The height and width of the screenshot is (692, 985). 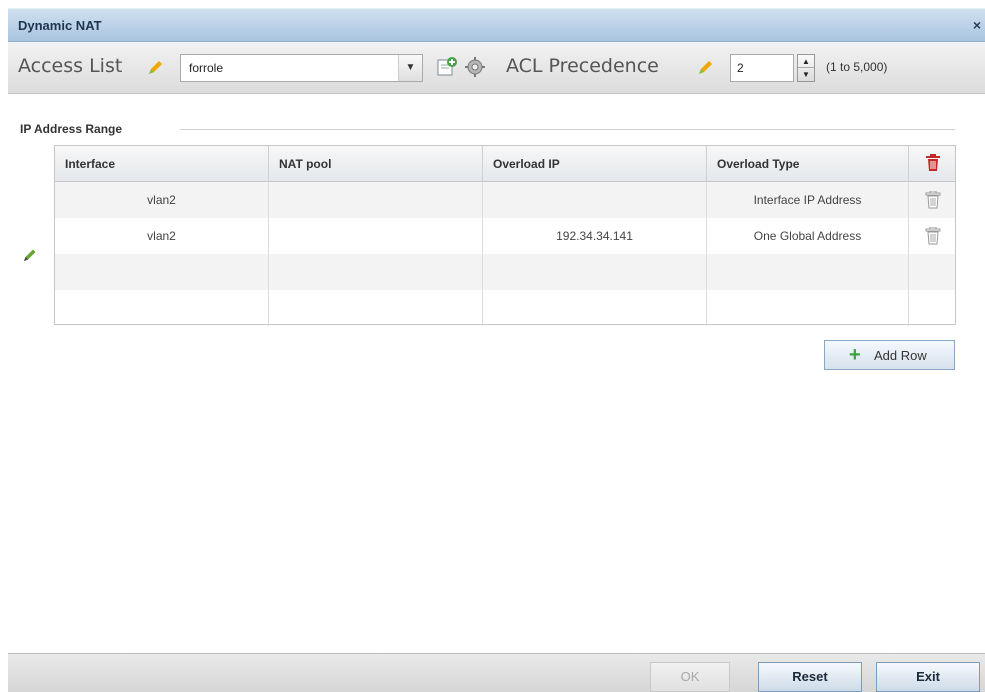 I want to click on acl-precedence-stepper: ▲ ▼, so click(x=806, y=68).